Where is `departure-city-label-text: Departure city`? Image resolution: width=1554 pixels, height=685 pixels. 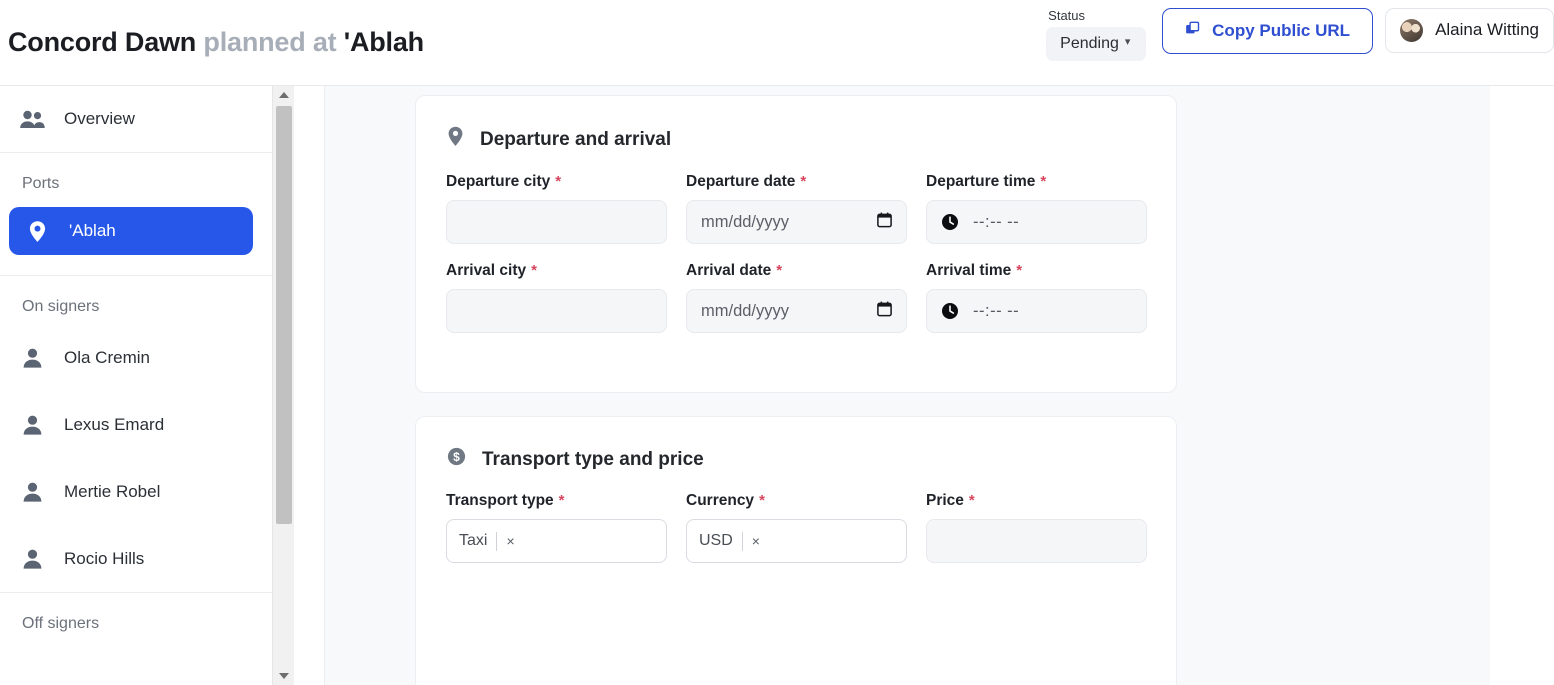
departure-city-label-text: Departure city is located at coordinates (498, 181).